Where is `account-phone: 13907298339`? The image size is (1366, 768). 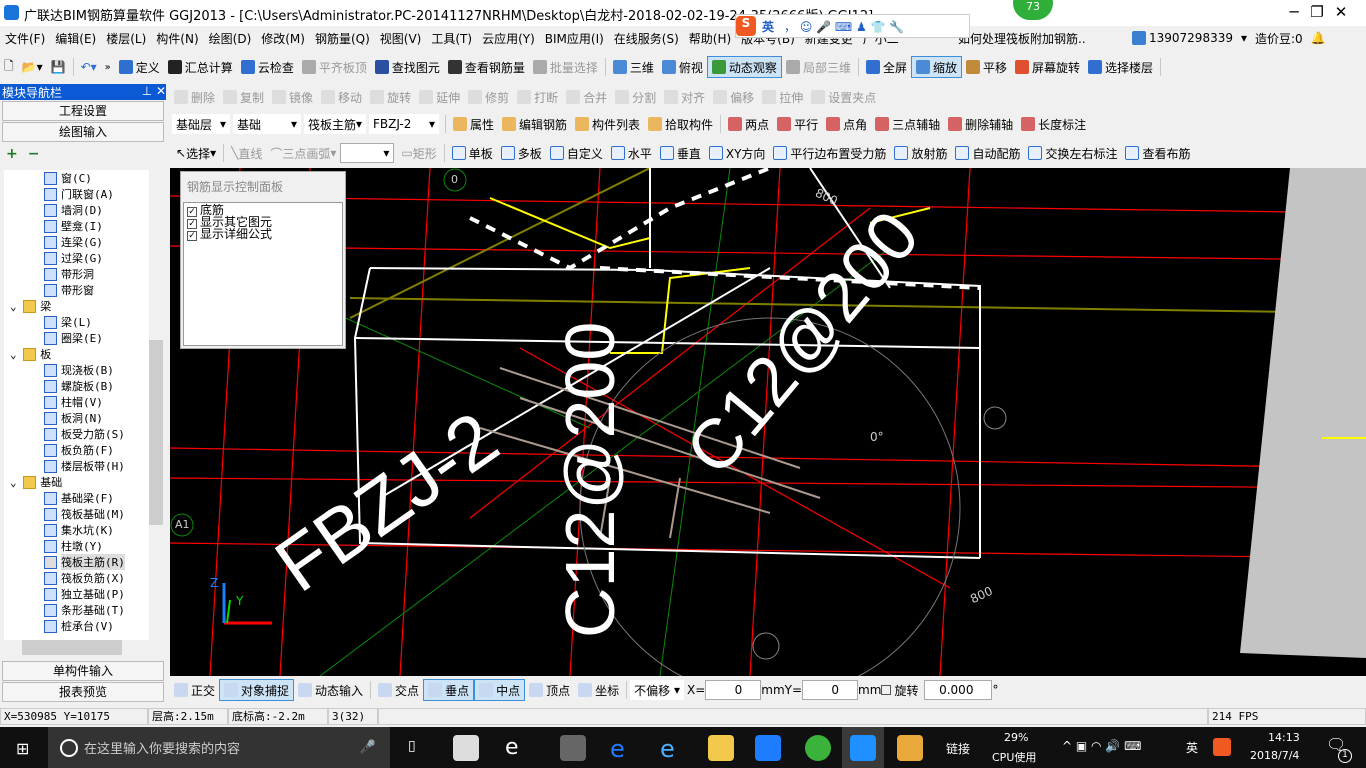
account-phone: 13907298339 is located at coordinates (1191, 38).